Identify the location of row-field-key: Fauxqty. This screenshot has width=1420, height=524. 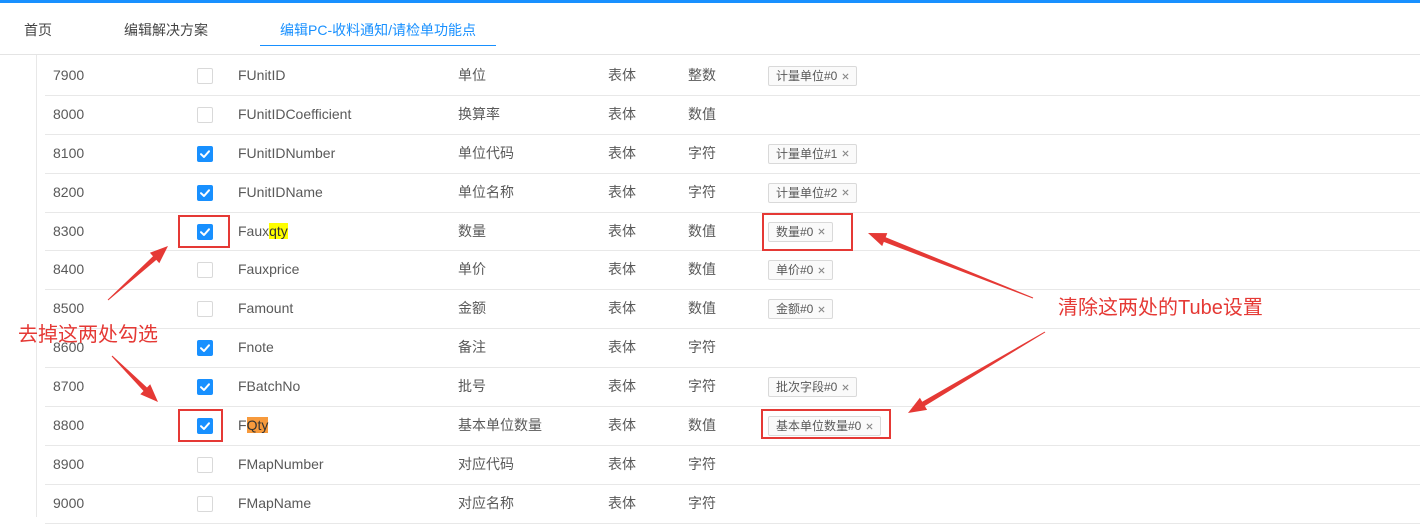
(263, 231).